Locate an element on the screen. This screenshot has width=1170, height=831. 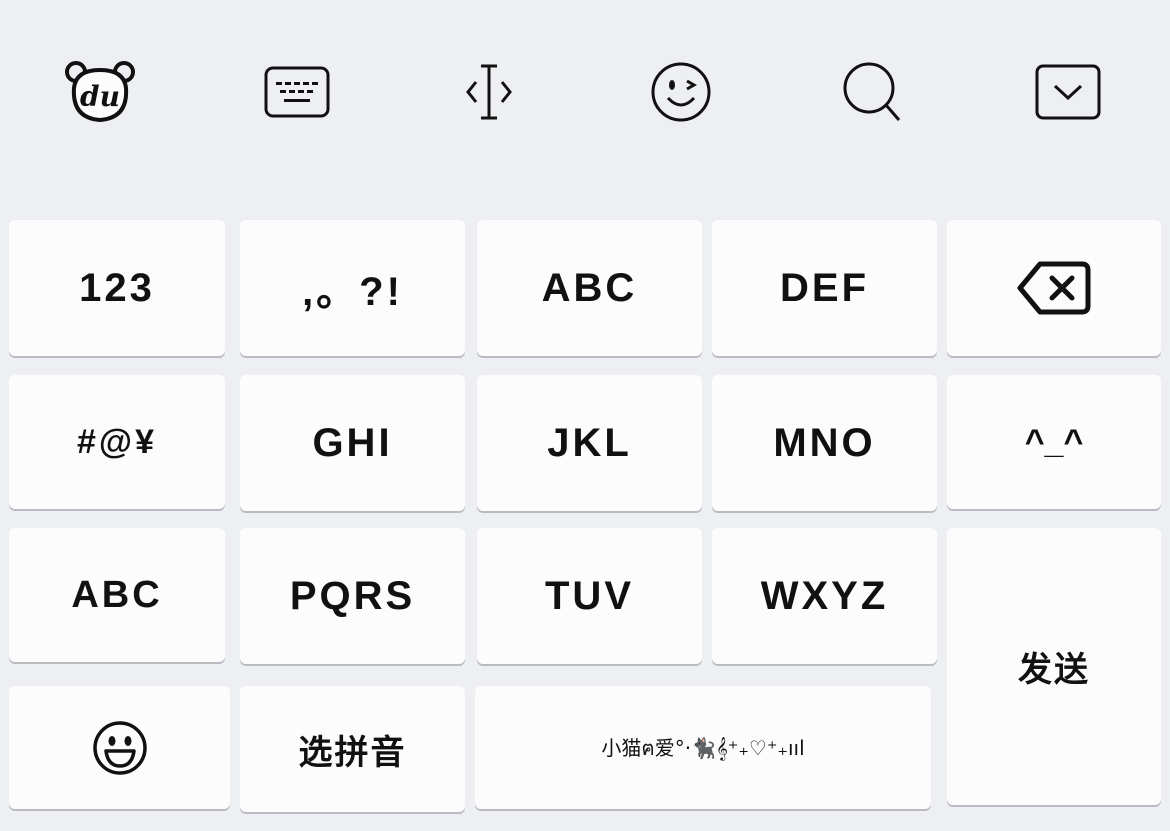
key-label: ^_^ is located at coordinates (1054, 441).